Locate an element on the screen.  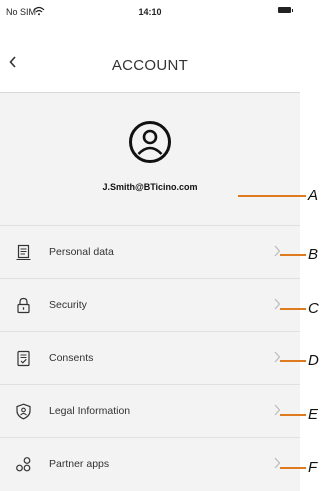
menu-label: Partner apps is located at coordinates (79, 464).